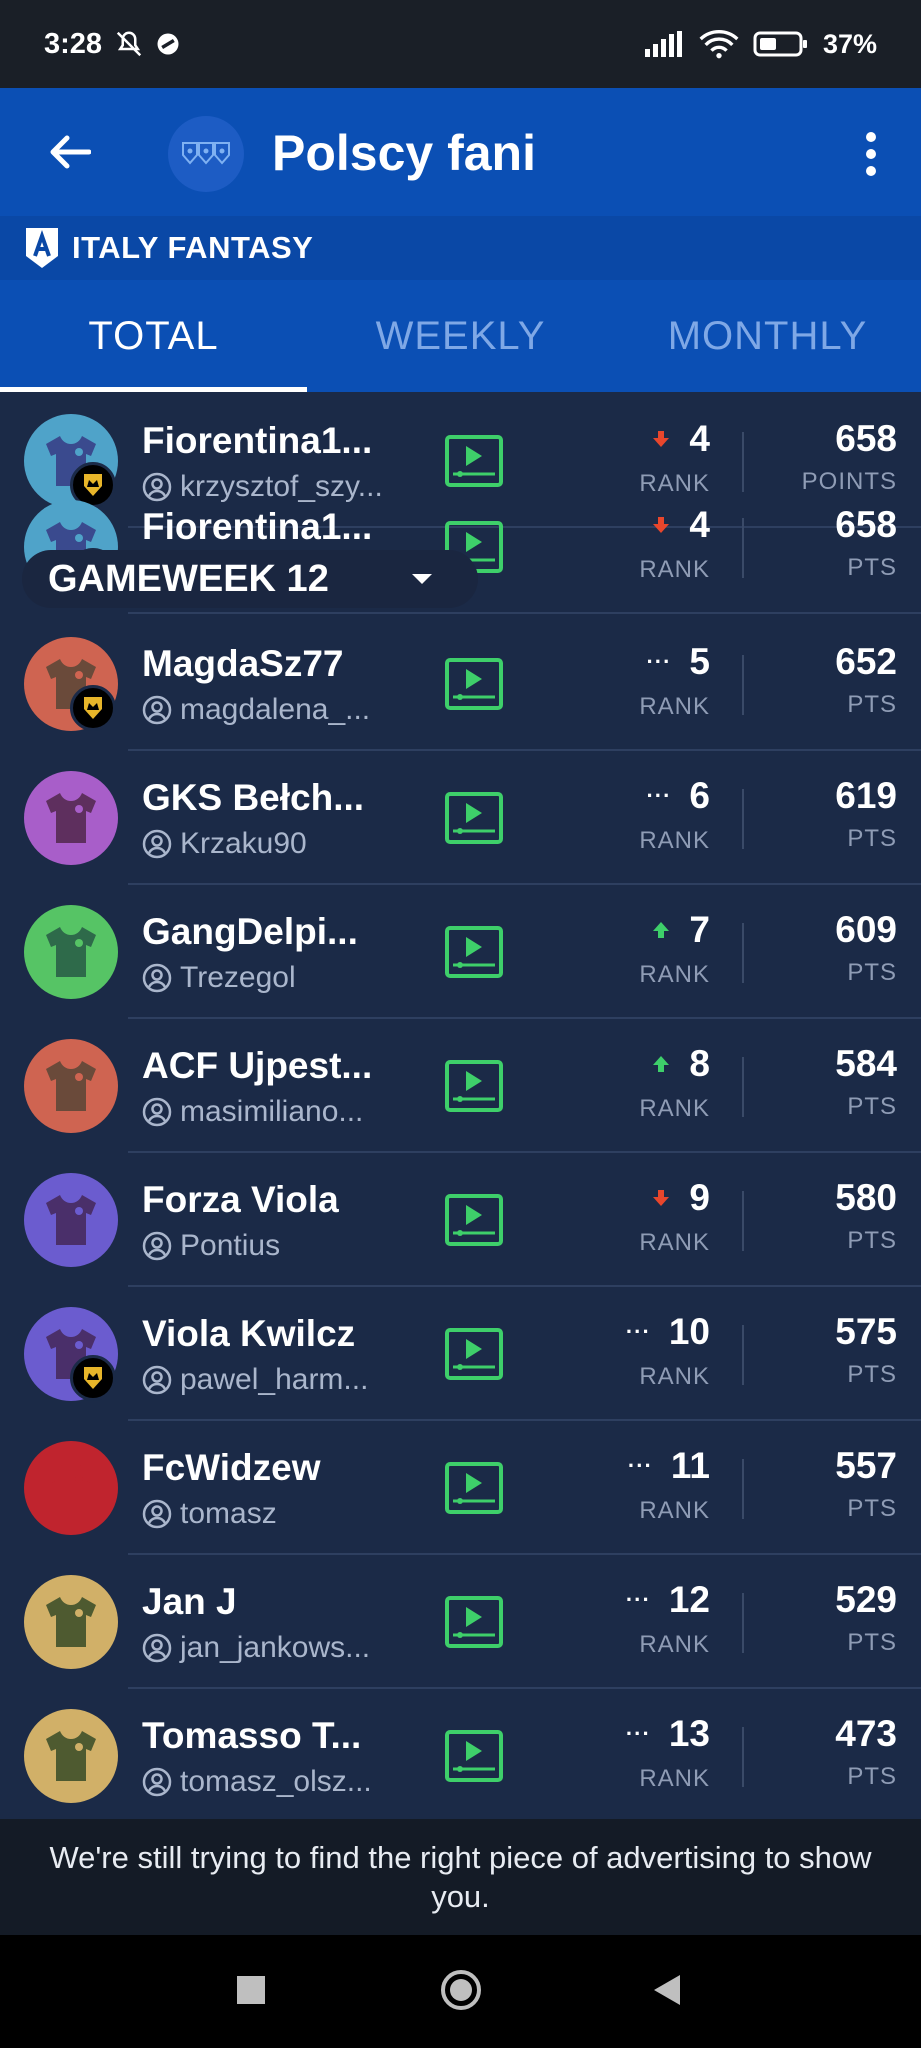  I want to click on back-button, so click(70, 152).